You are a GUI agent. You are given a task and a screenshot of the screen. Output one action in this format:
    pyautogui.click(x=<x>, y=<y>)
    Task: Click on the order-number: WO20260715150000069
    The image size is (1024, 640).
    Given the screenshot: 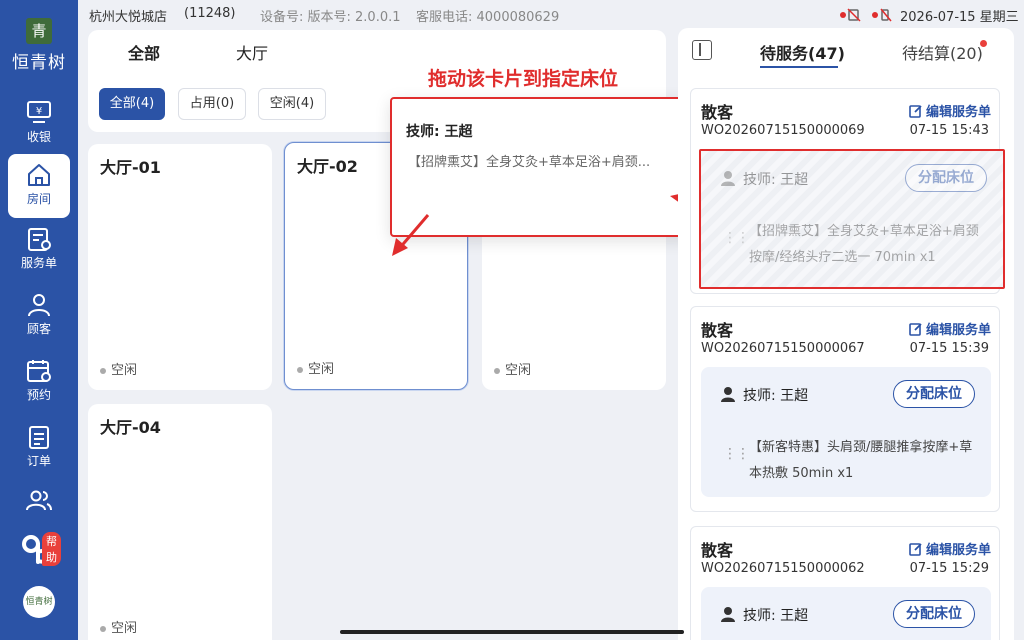 What is the action you would take?
    pyautogui.click(x=783, y=130)
    